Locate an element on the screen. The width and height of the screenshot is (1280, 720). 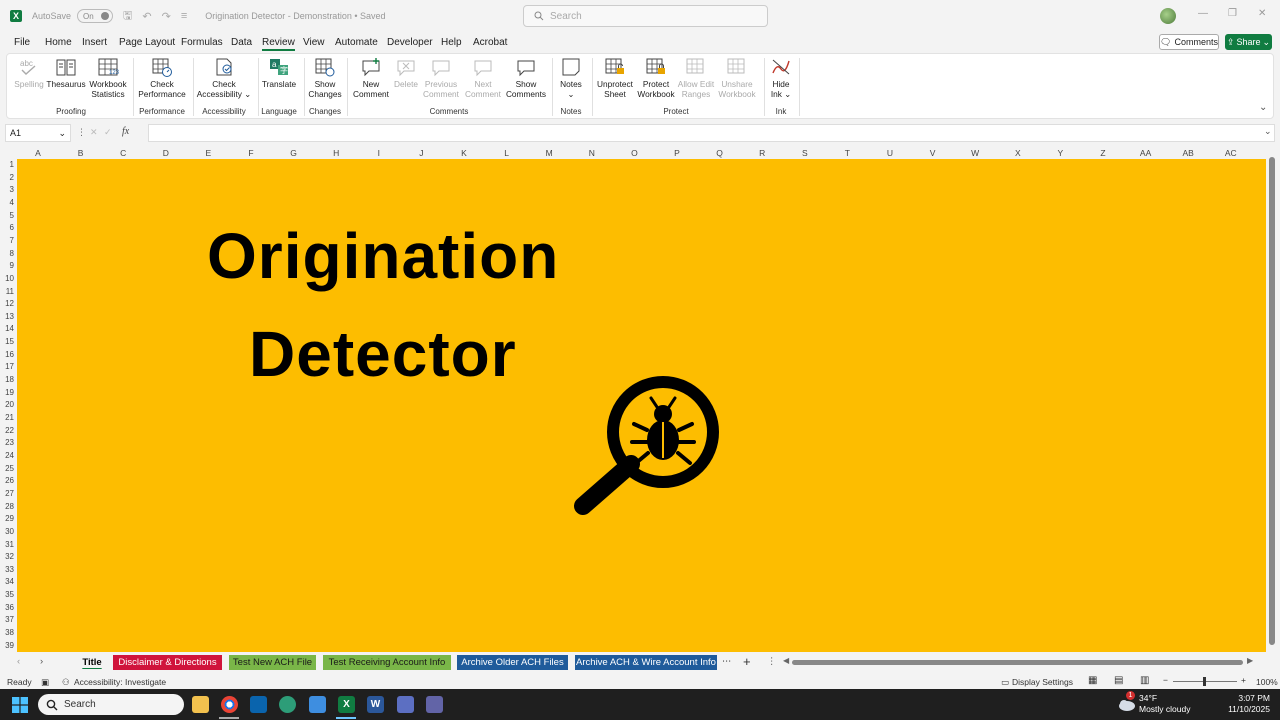
row-header: 36 is located at coordinates (9, 607).